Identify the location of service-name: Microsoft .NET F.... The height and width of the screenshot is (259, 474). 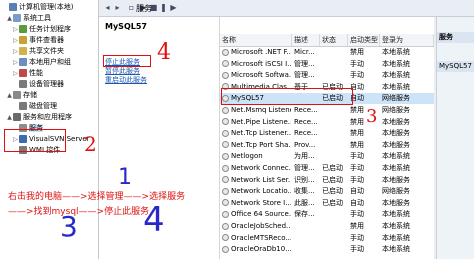
(261, 52).